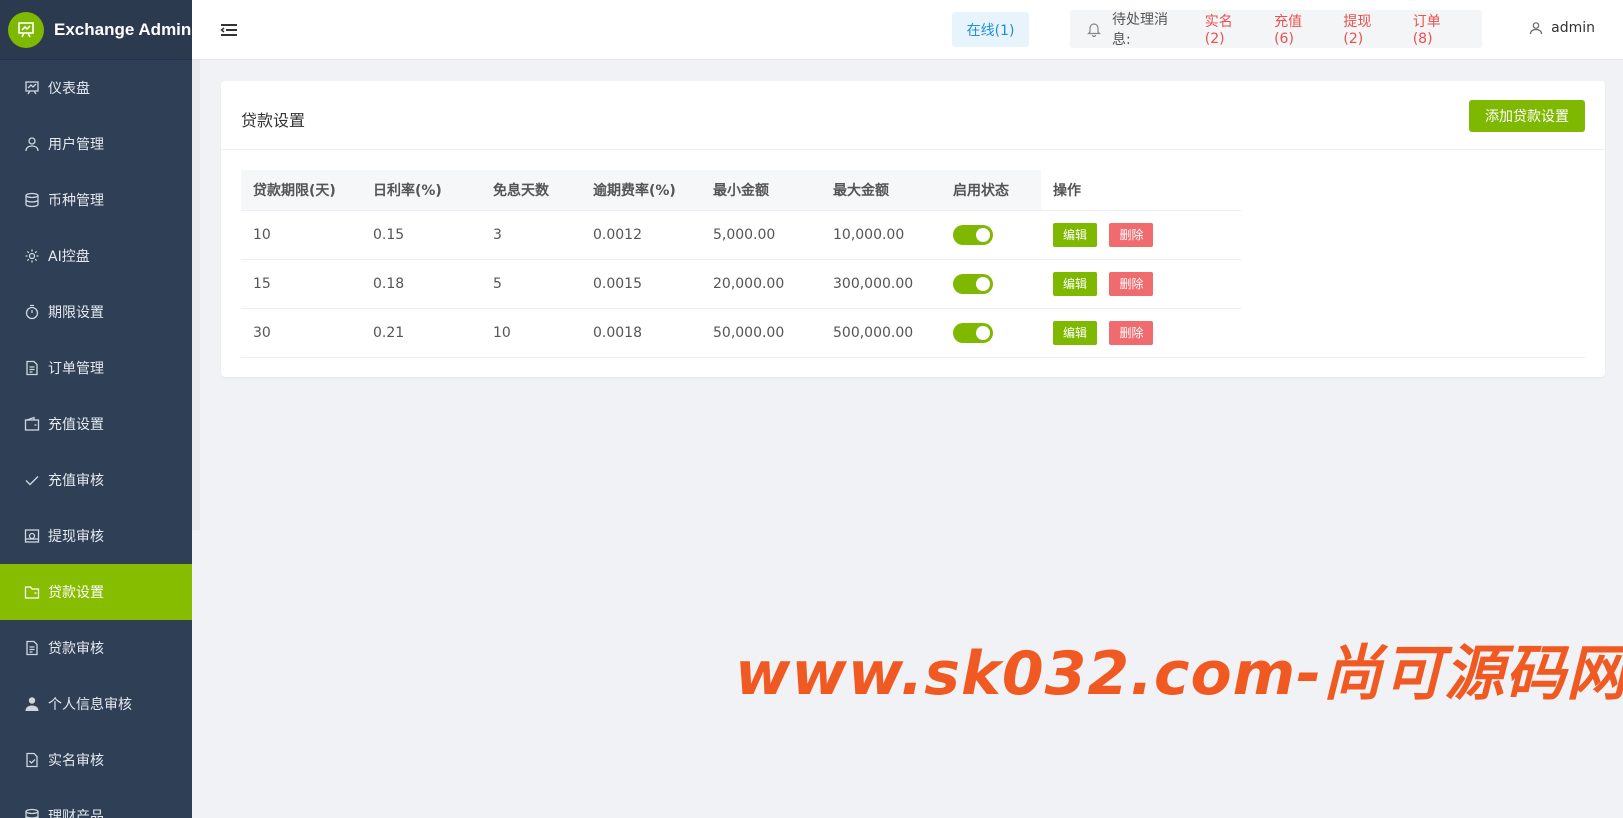 The width and height of the screenshot is (1623, 818). I want to click on page-title: 贷款设置, so click(273, 120).